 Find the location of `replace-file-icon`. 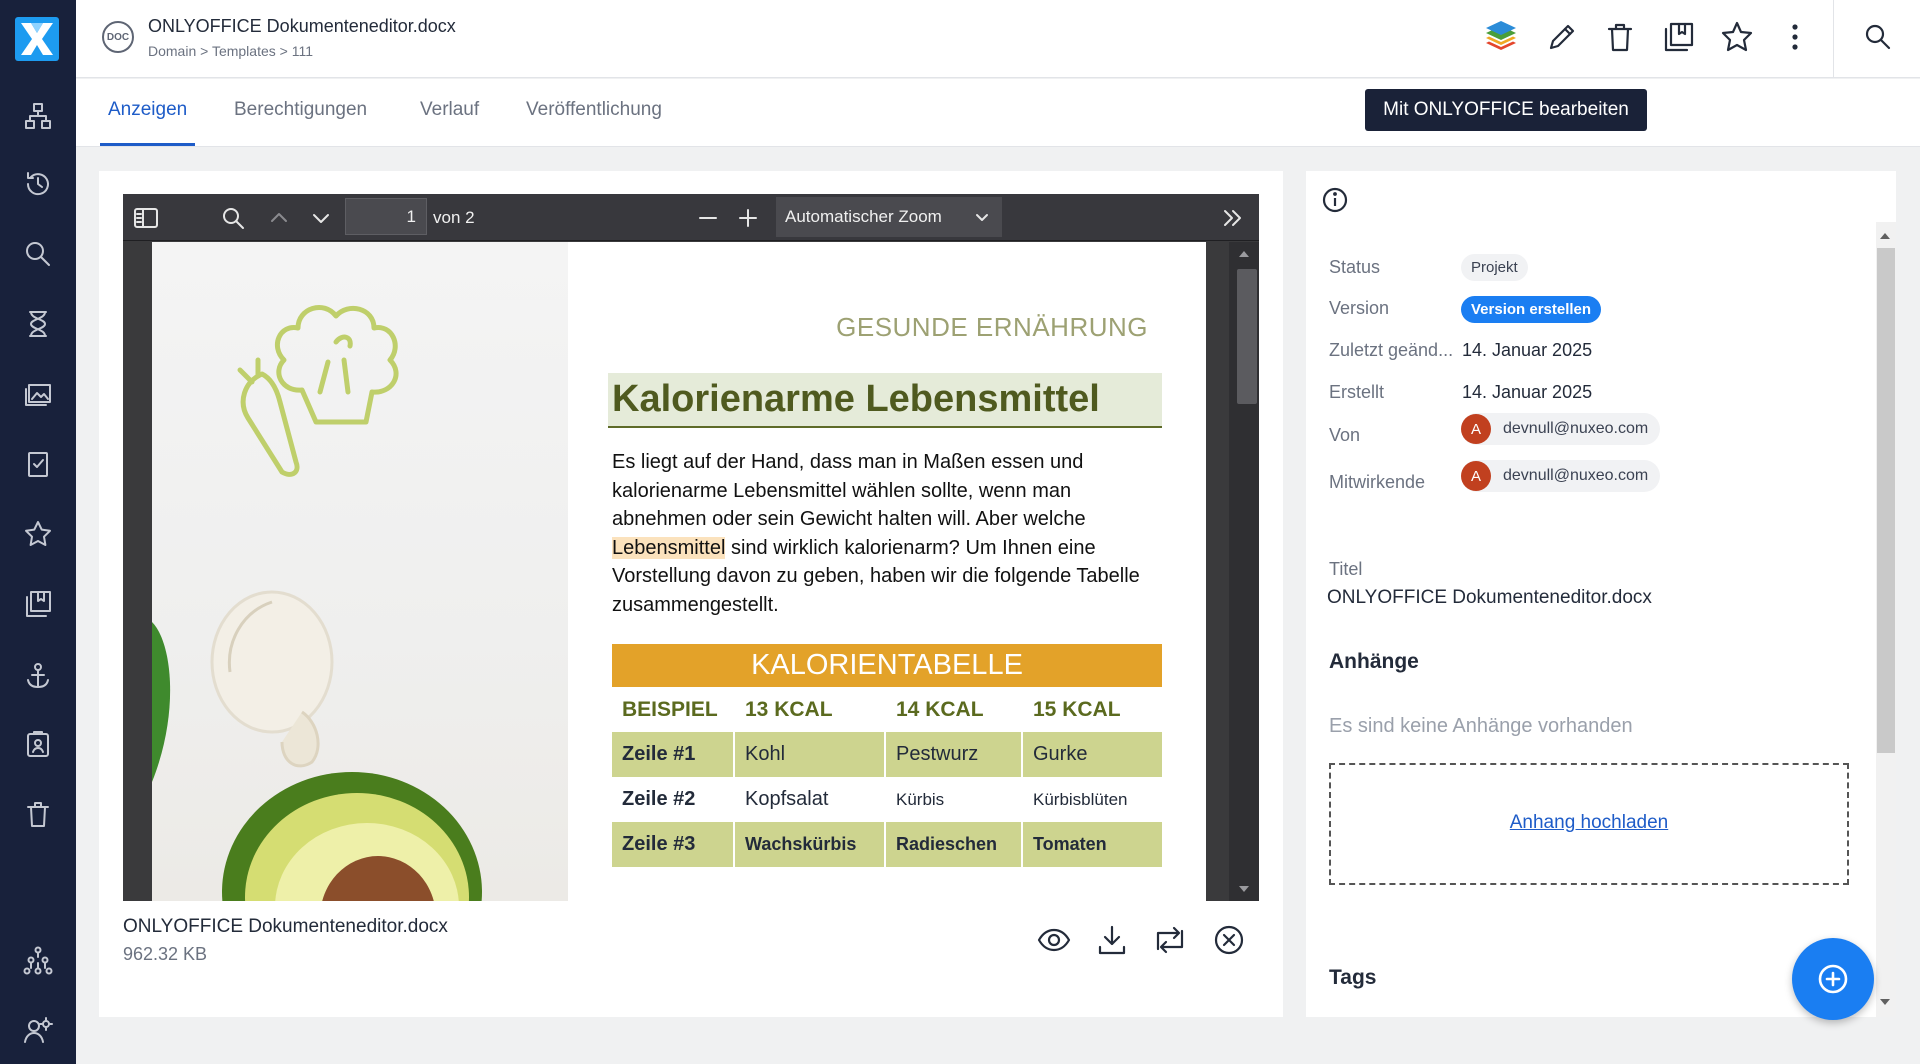

replace-file-icon is located at coordinates (1170, 942).